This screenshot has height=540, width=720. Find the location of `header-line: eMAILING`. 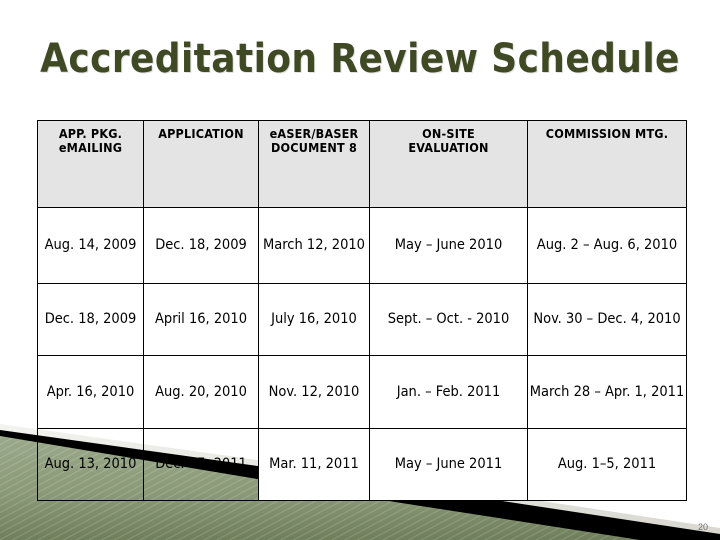

header-line: eMAILING is located at coordinates (90, 147).